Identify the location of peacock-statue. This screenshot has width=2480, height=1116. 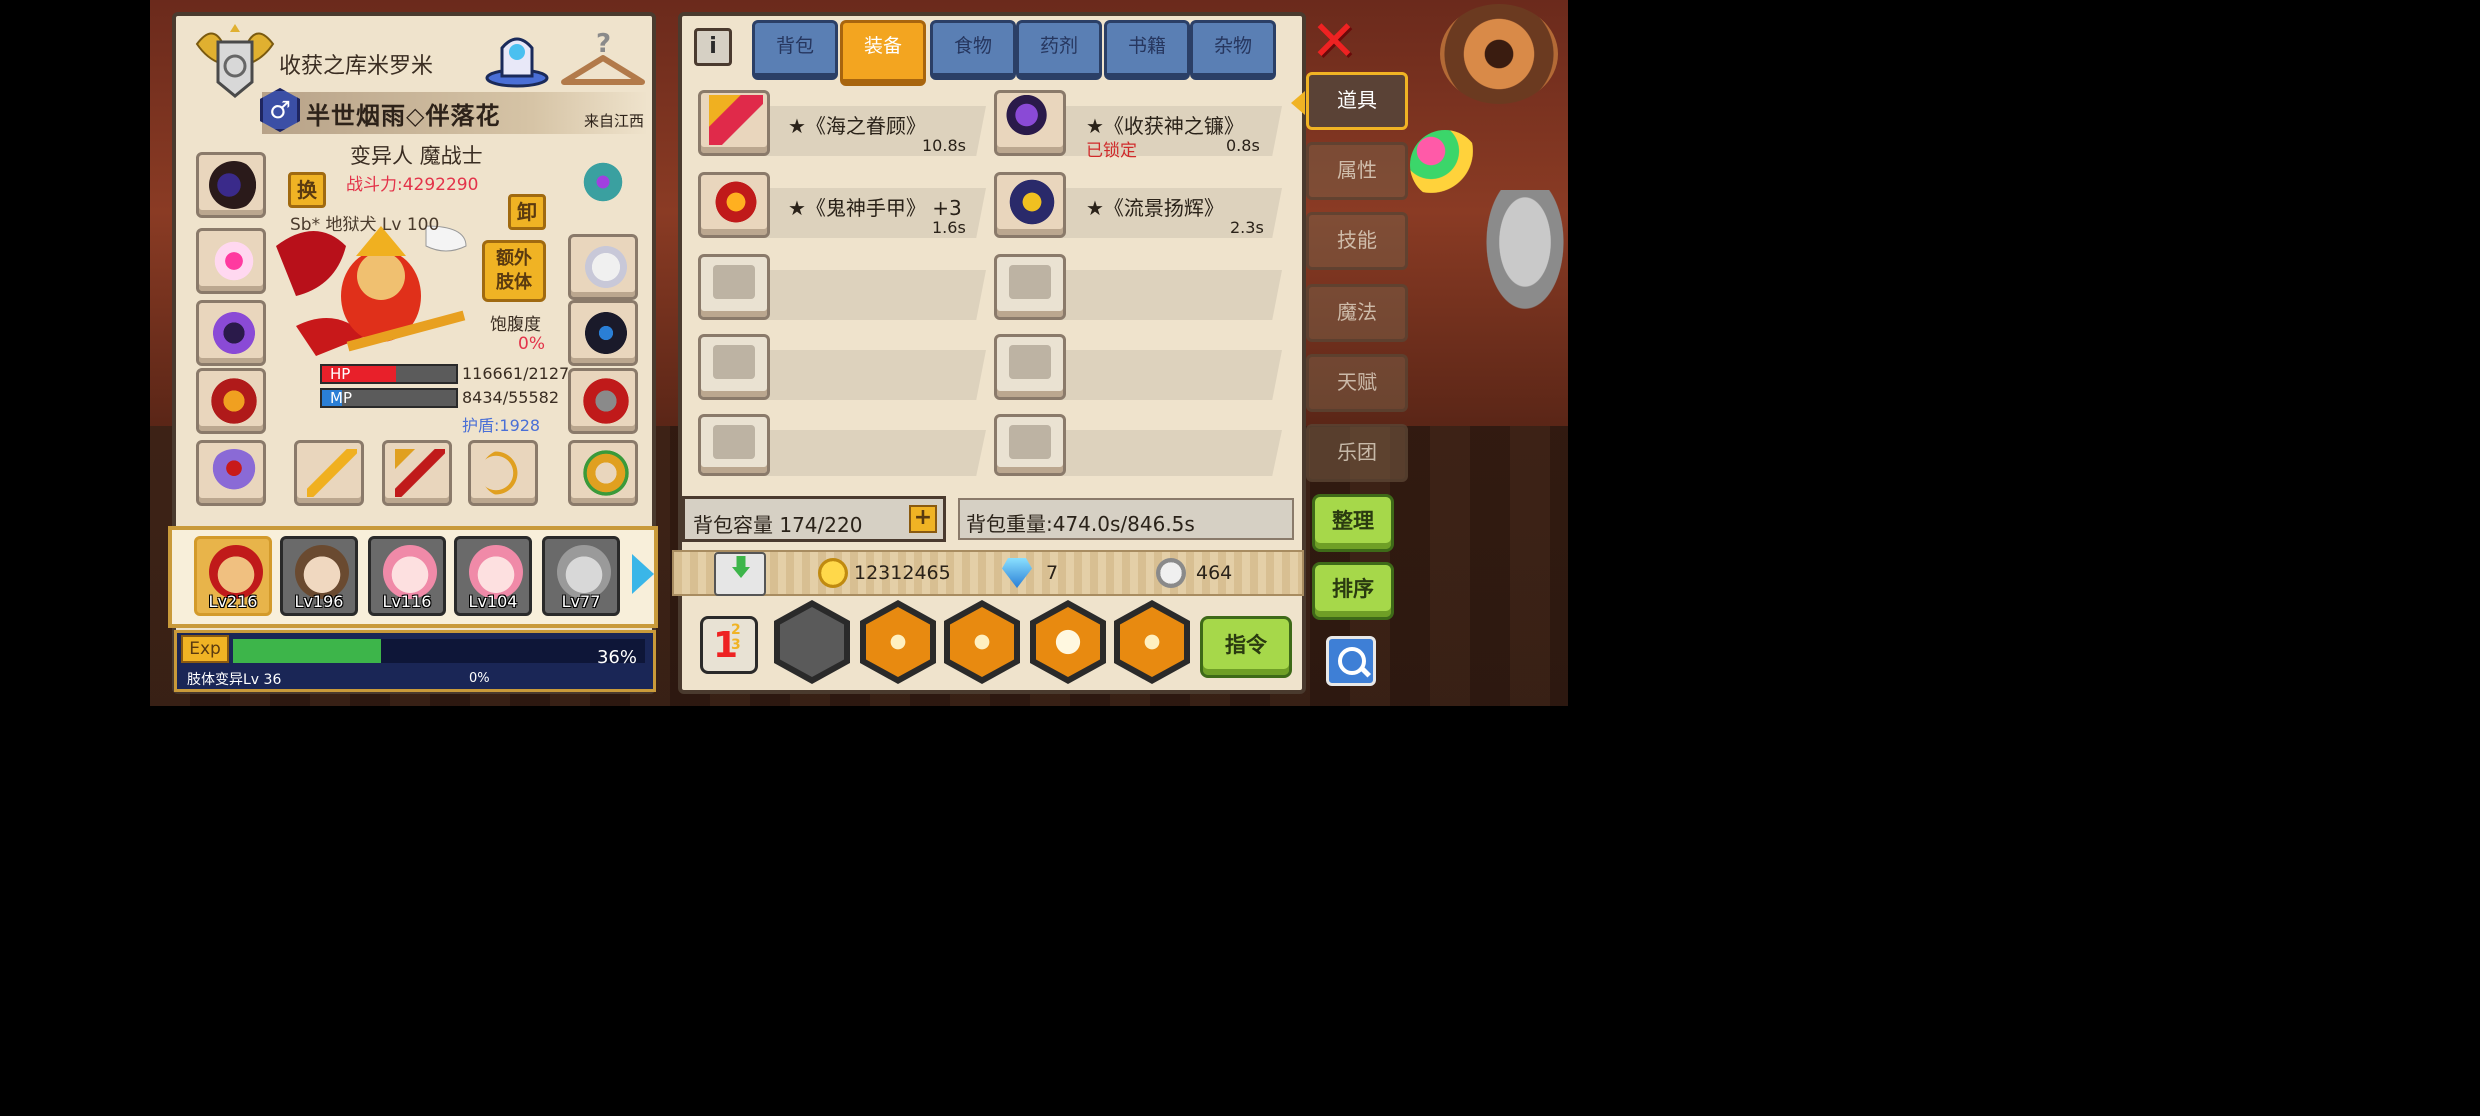
(1525, 255).